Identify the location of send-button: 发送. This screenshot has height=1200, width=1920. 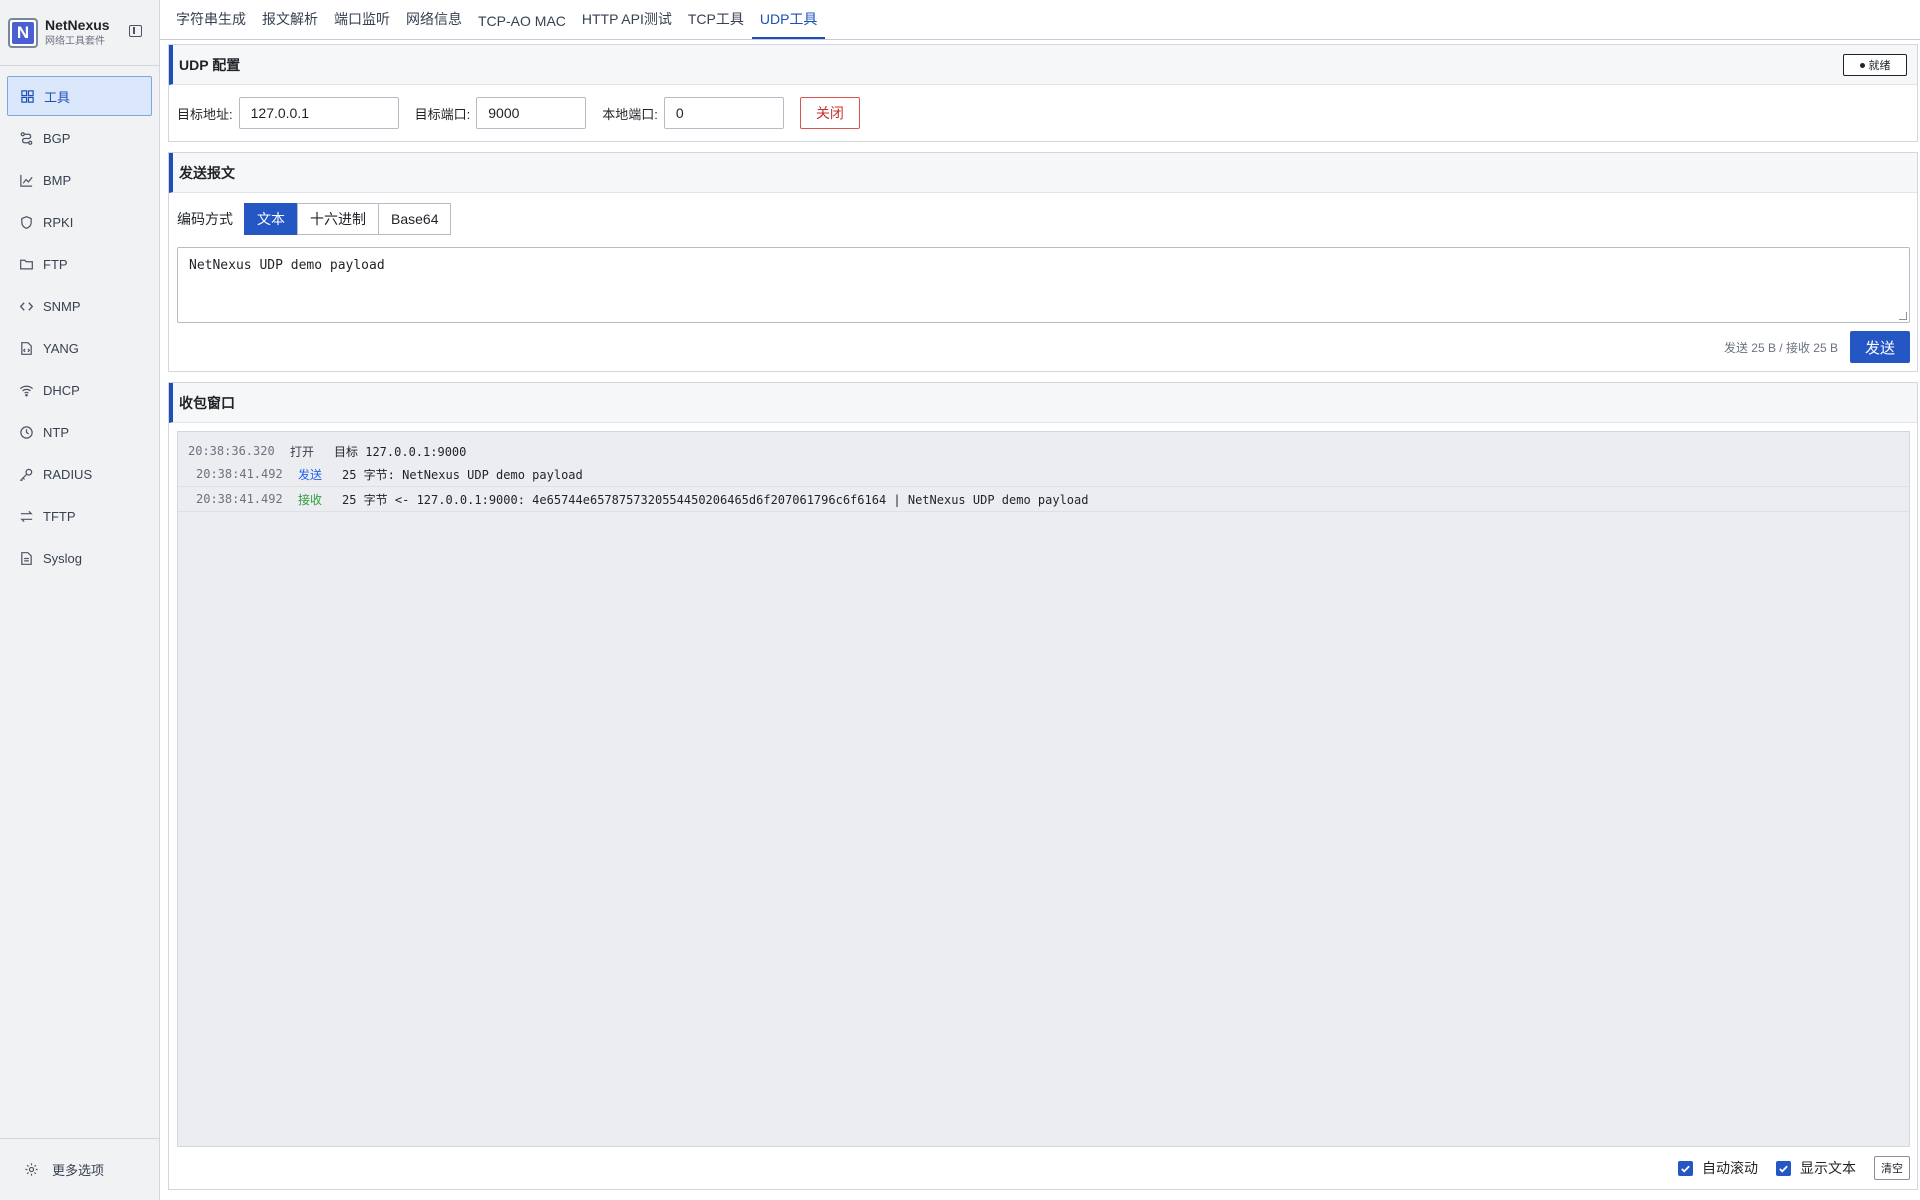
(1880, 347).